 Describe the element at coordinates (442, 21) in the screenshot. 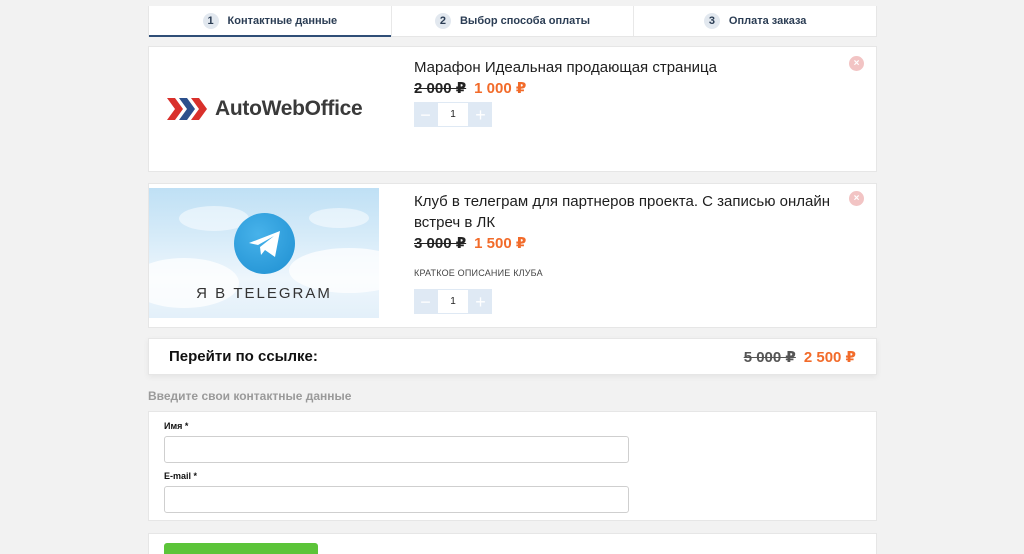

I see `step-number: 2` at that location.